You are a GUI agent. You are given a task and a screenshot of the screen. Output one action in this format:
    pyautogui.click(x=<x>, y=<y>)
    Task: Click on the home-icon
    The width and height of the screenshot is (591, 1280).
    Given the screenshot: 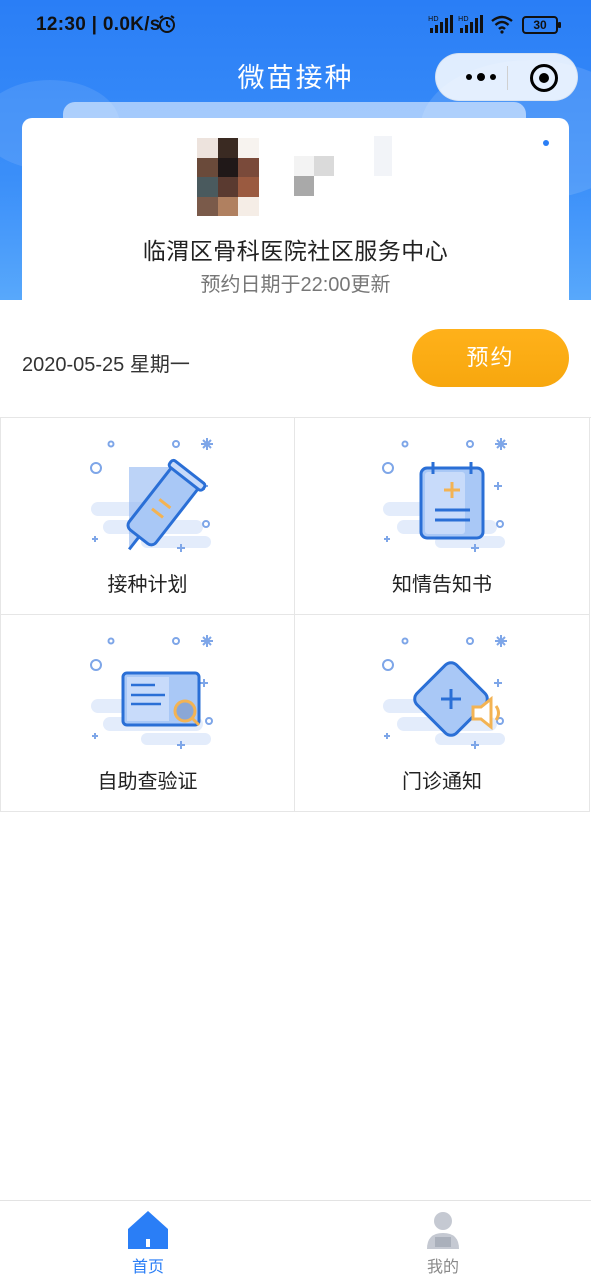 What is the action you would take?
    pyautogui.click(x=148, y=1230)
    